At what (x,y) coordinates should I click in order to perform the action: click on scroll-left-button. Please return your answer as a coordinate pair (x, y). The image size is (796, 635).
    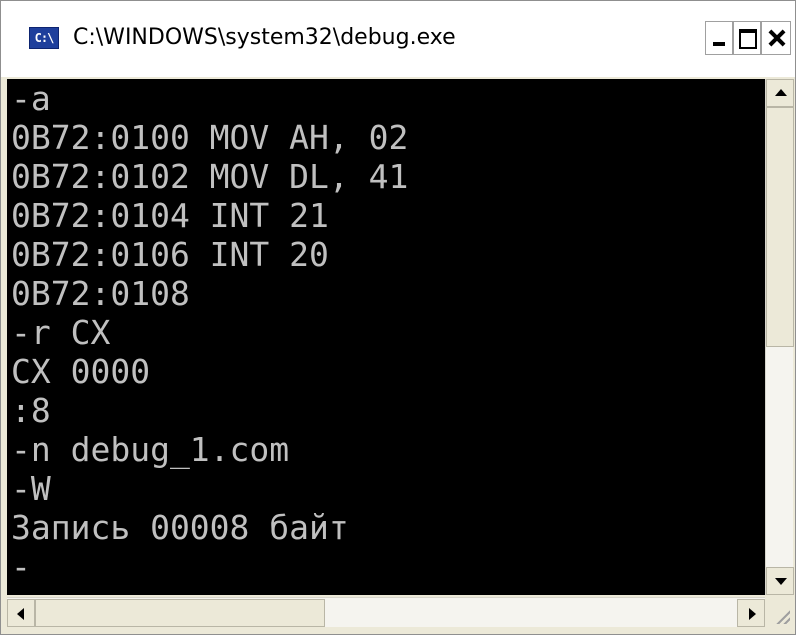
    Looking at the image, I should click on (21, 613).